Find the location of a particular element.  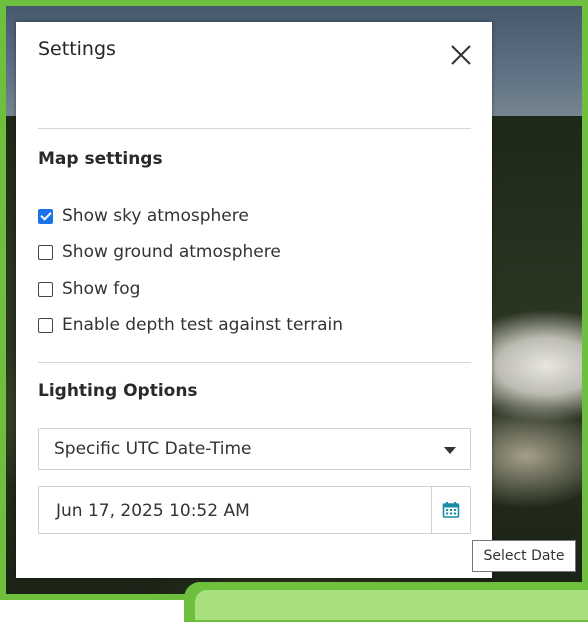

checkbox-show-sky-atmosphere is located at coordinates (45, 216).